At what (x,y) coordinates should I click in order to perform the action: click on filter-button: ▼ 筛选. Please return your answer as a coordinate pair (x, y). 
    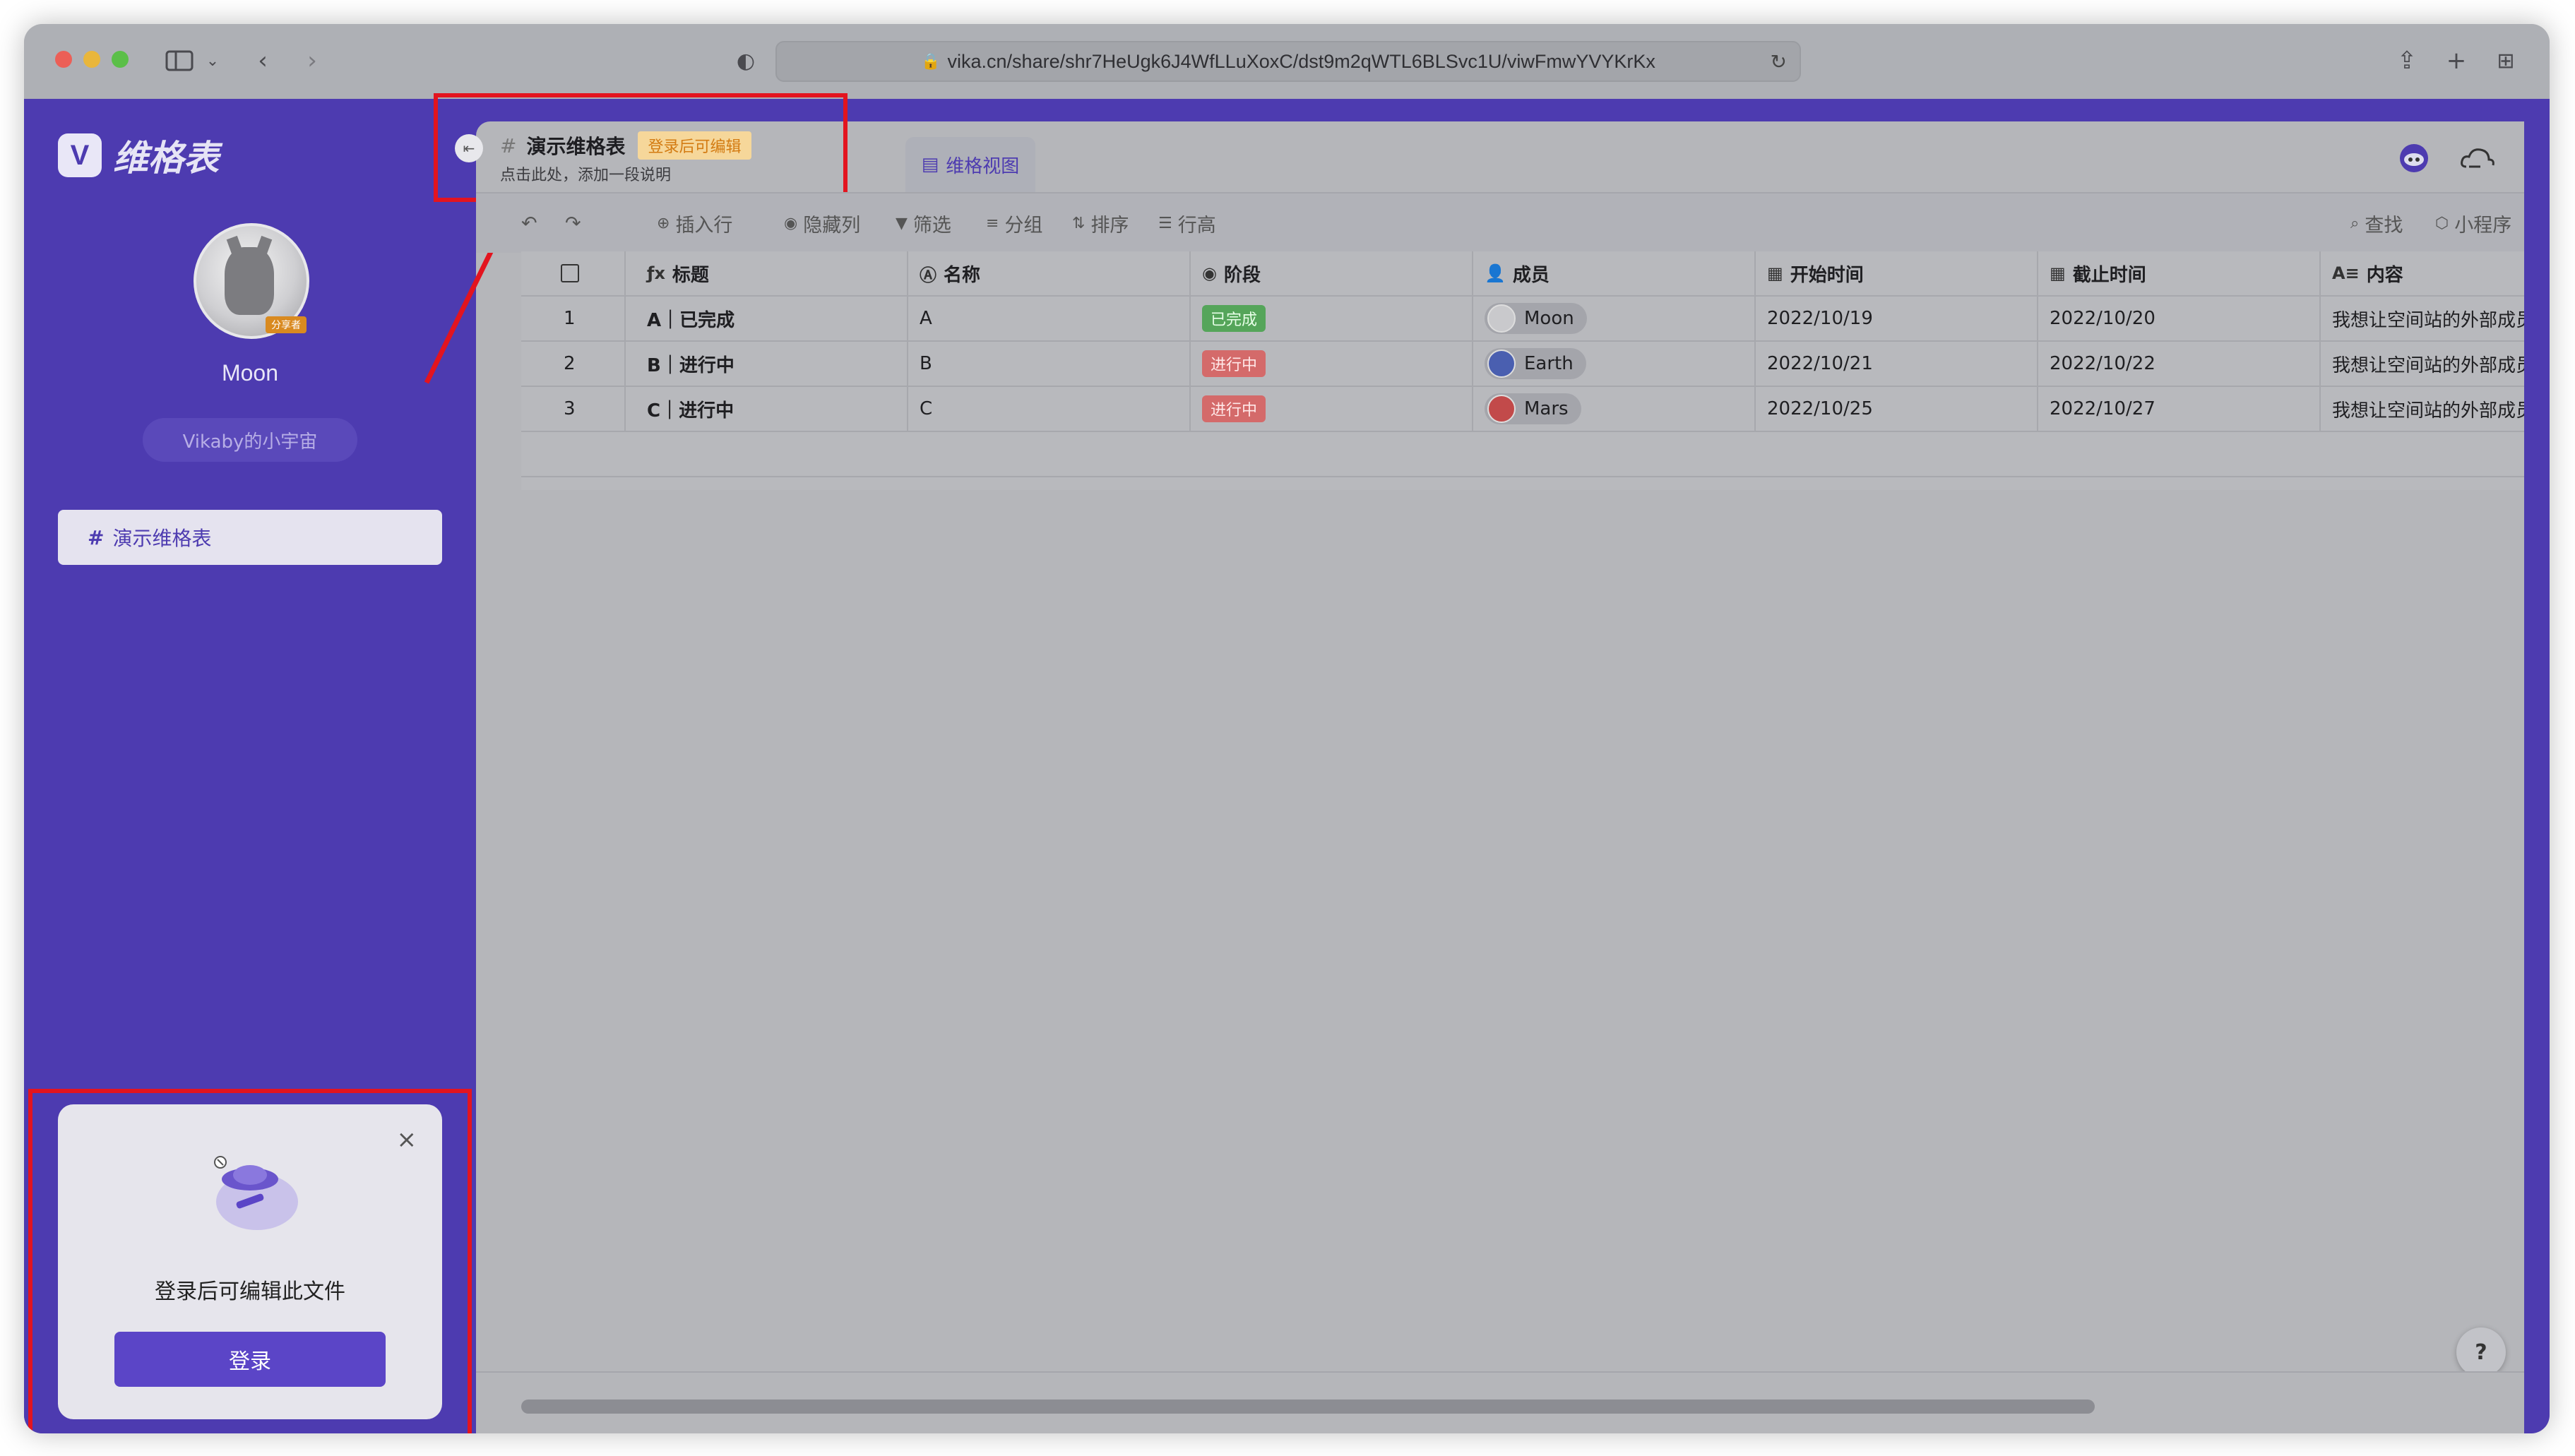
    Looking at the image, I should click on (923, 223).